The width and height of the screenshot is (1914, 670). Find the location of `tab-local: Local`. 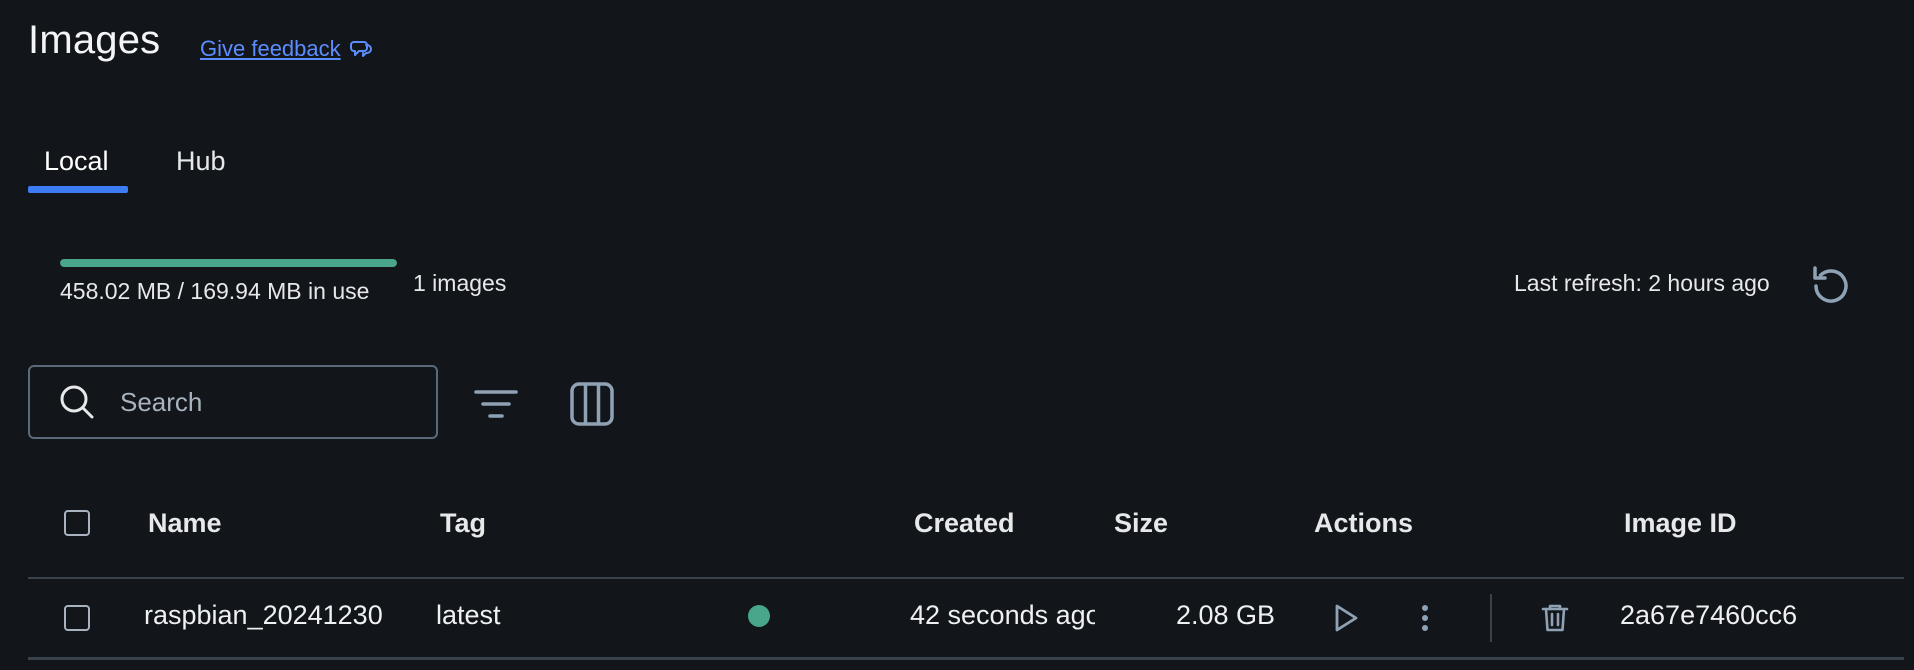

tab-local: Local is located at coordinates (76, 161).